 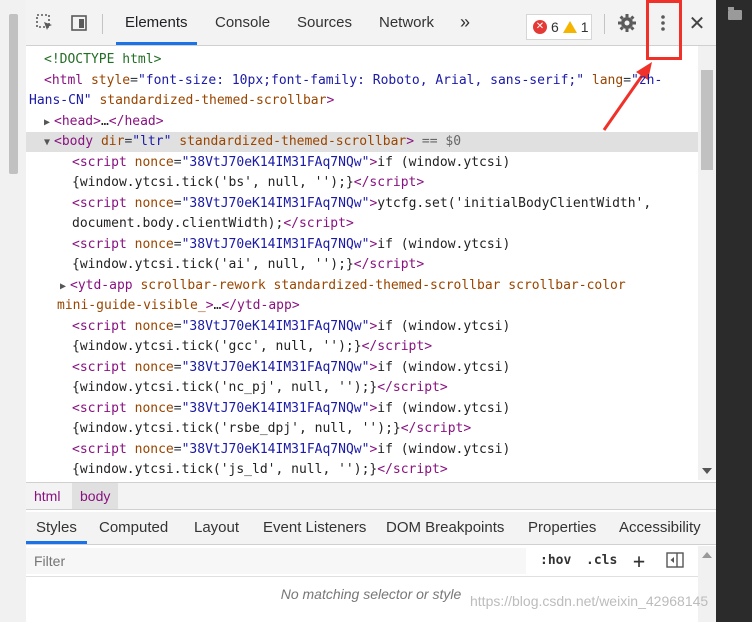 I want to click on hov-toggle: :hov, so click(x=555, y=561).